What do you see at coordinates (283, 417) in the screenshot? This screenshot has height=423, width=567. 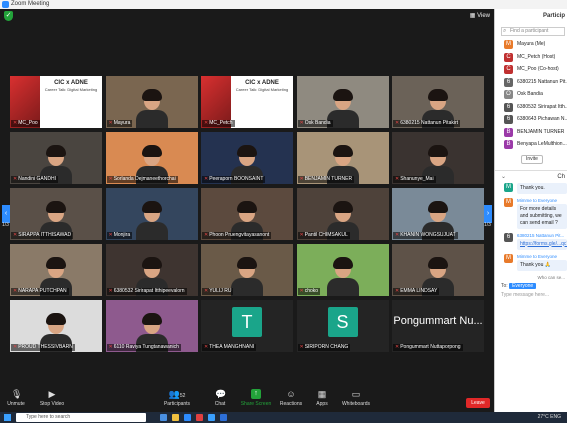 I see `windows-taskbar: Type here to search 27°C ENG` at bounding box center [283, 417].